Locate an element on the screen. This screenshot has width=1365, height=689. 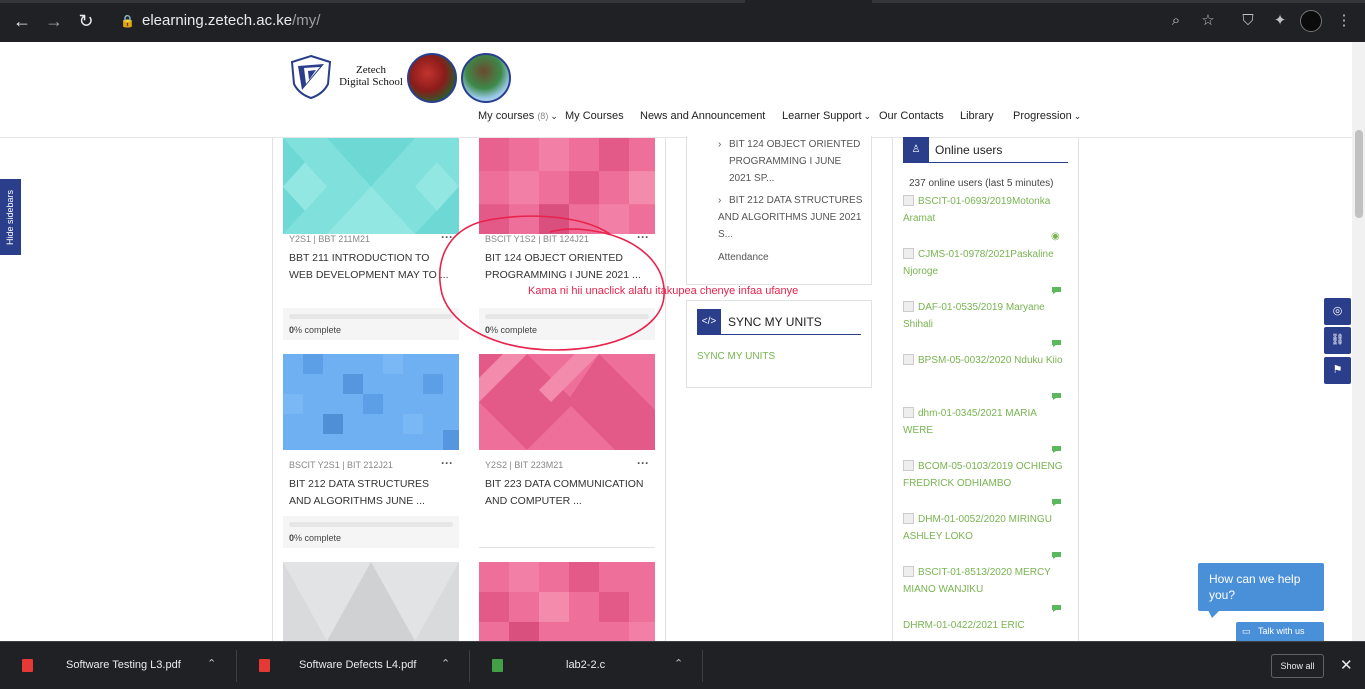
download-item: lab2-2.c ⌃ is located at coordinates (586, 665).